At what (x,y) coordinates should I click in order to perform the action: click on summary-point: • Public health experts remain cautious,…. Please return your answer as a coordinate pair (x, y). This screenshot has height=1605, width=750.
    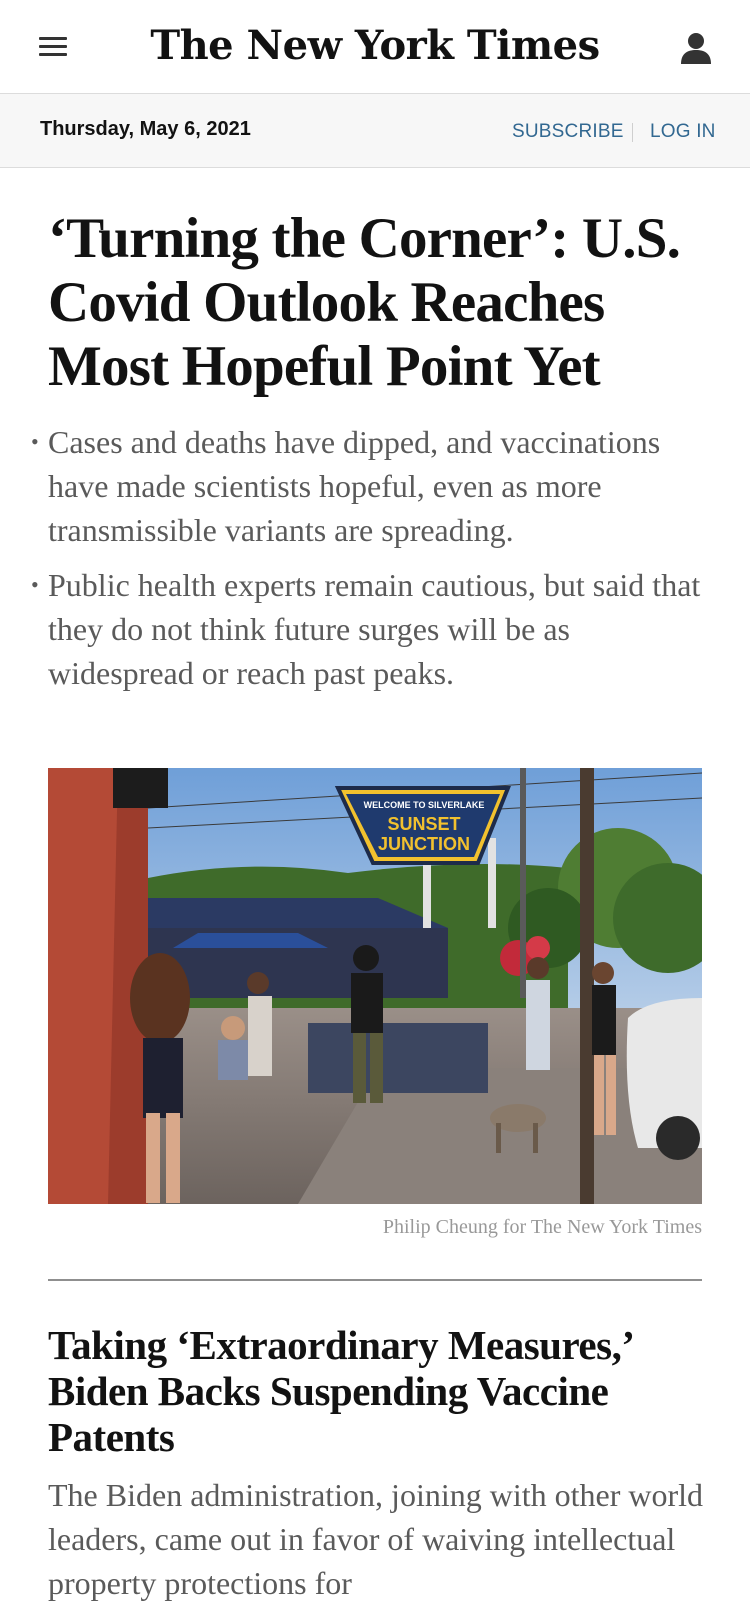
    Looking at the image, I should click on (369, 629).